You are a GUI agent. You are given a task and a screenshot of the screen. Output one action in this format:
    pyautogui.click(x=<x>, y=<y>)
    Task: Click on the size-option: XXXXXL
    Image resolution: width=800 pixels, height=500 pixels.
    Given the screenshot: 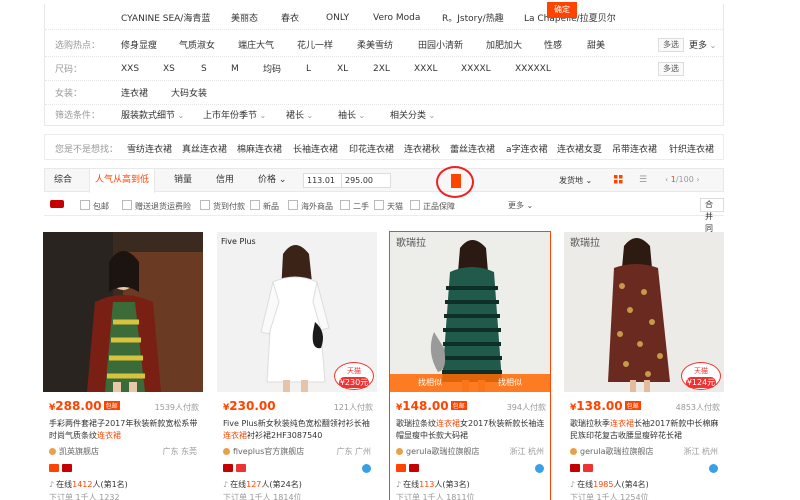 What is the action you would take?
    pyautogui.click(x=533, y=69)
    